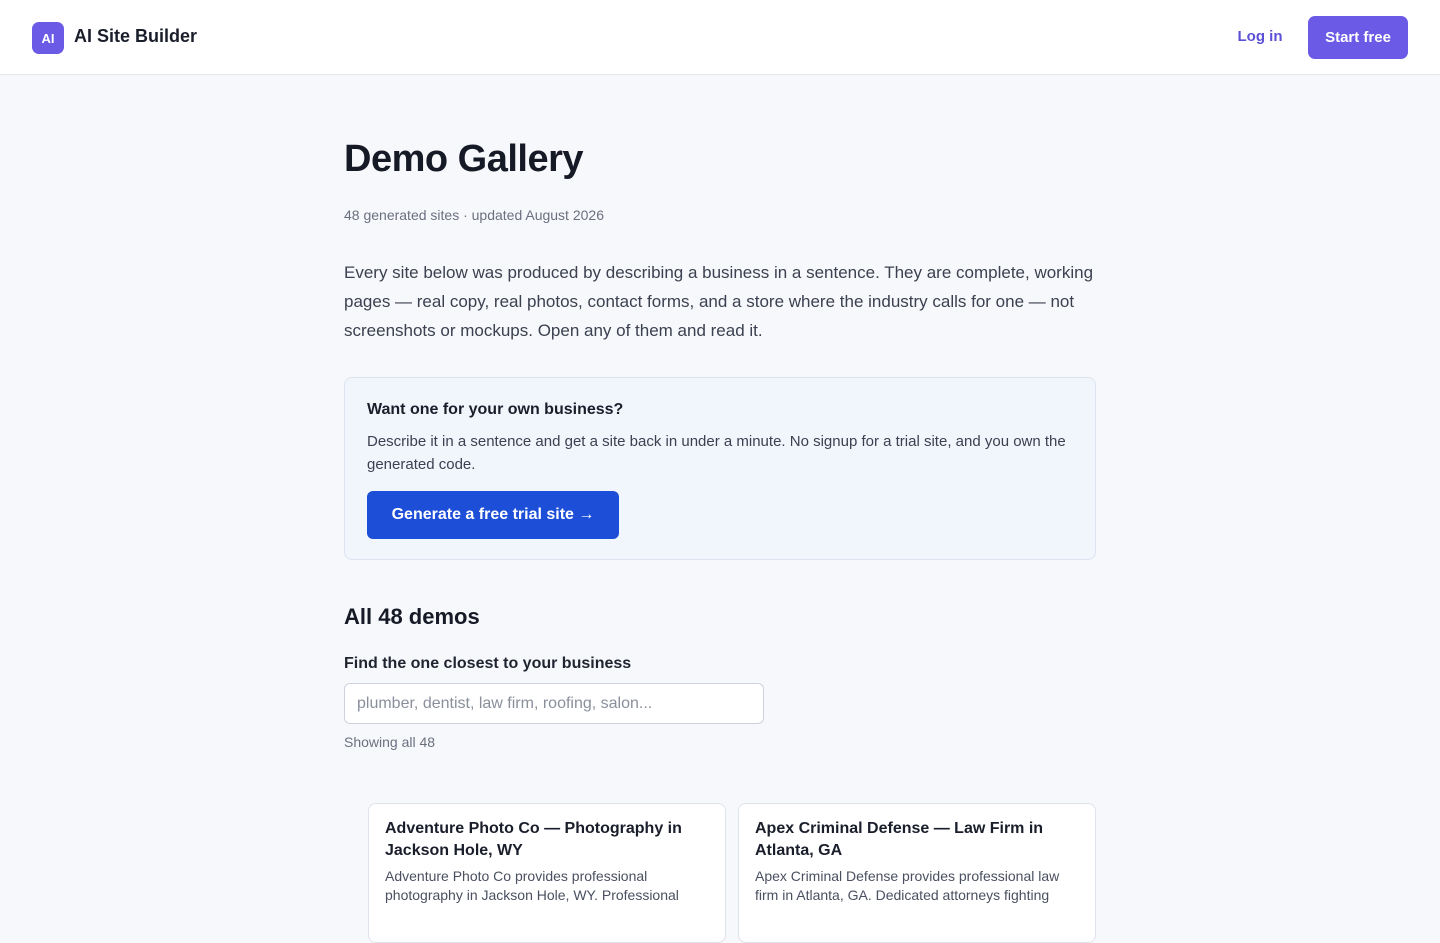 The width and height of the screenshot is (1440, 943). Describe the element at coordinates (1260, 36) in the screenshot. I see `login-link: Log in` at that location.